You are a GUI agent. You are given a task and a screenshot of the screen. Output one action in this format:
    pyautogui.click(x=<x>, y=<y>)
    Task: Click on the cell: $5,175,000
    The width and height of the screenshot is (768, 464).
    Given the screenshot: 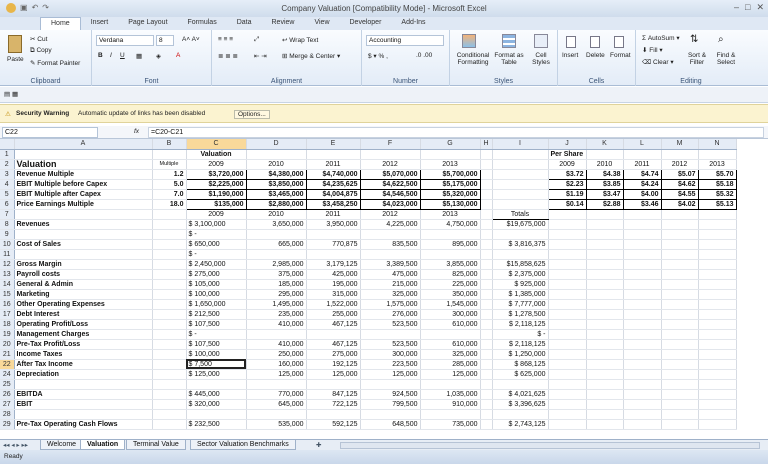 What is the action you would take?
    pyautogui.click(x=450, y=184)
    